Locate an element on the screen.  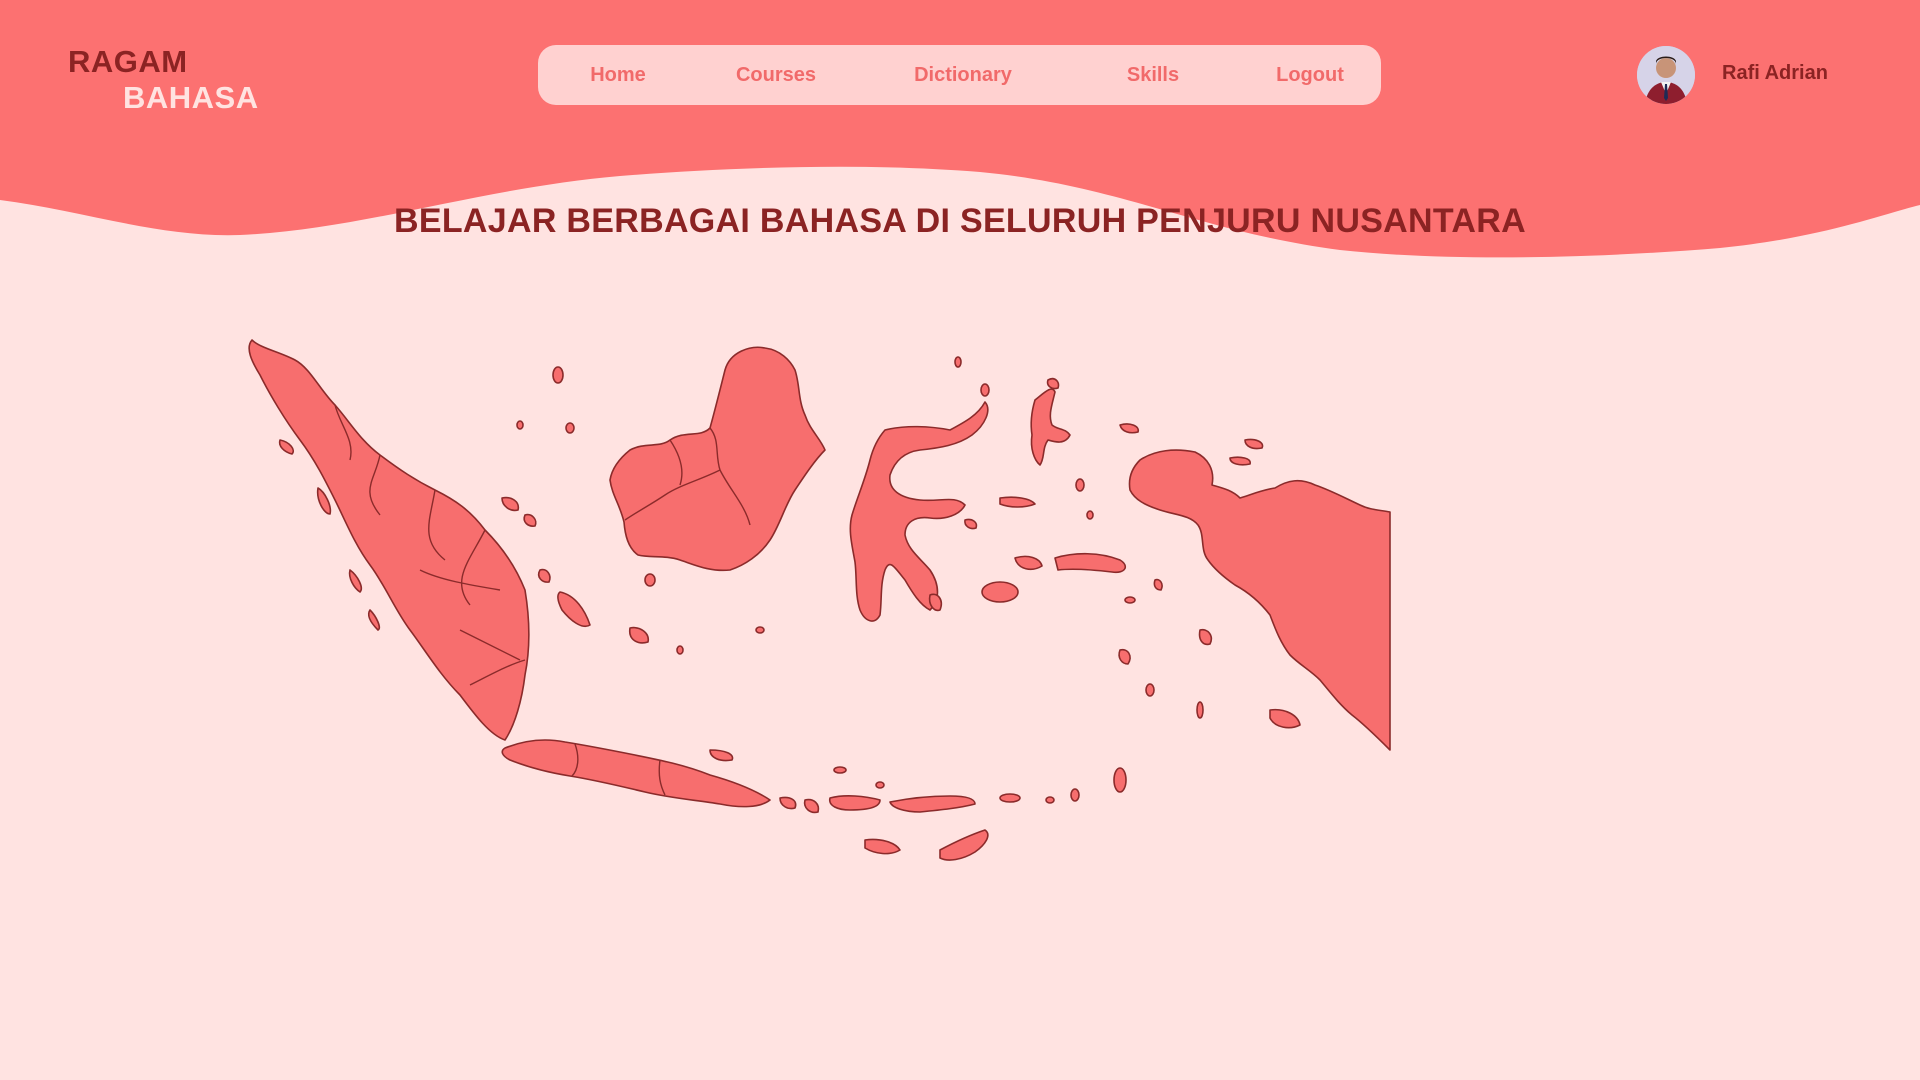
island-tanimbar is located at coordinates (1124, 656).